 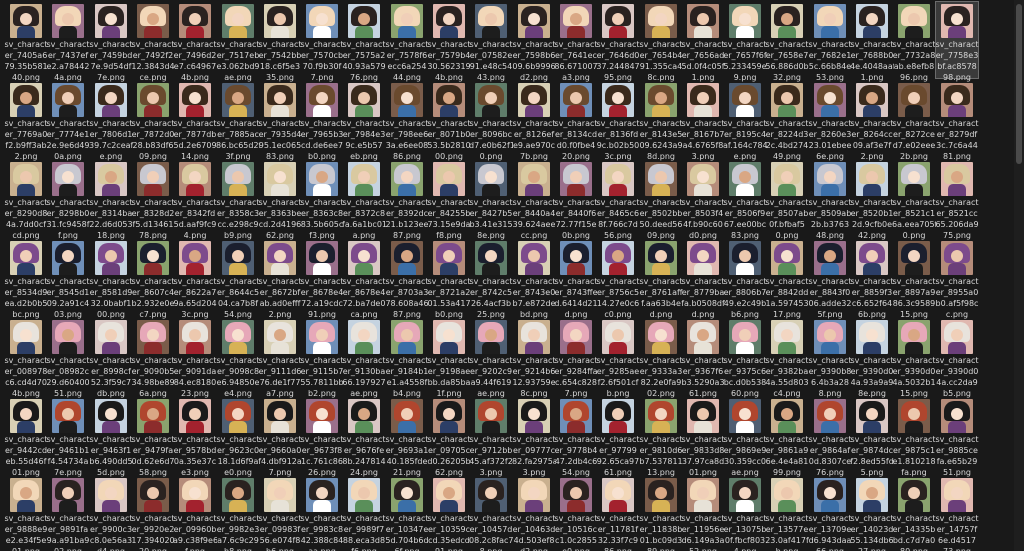 What do you see at coordinates (26, 513) in the screenshot?
I see `file-item: sv_charact er_9888e9 e2.e34f5e01.png` at bounding box center [26, 513].